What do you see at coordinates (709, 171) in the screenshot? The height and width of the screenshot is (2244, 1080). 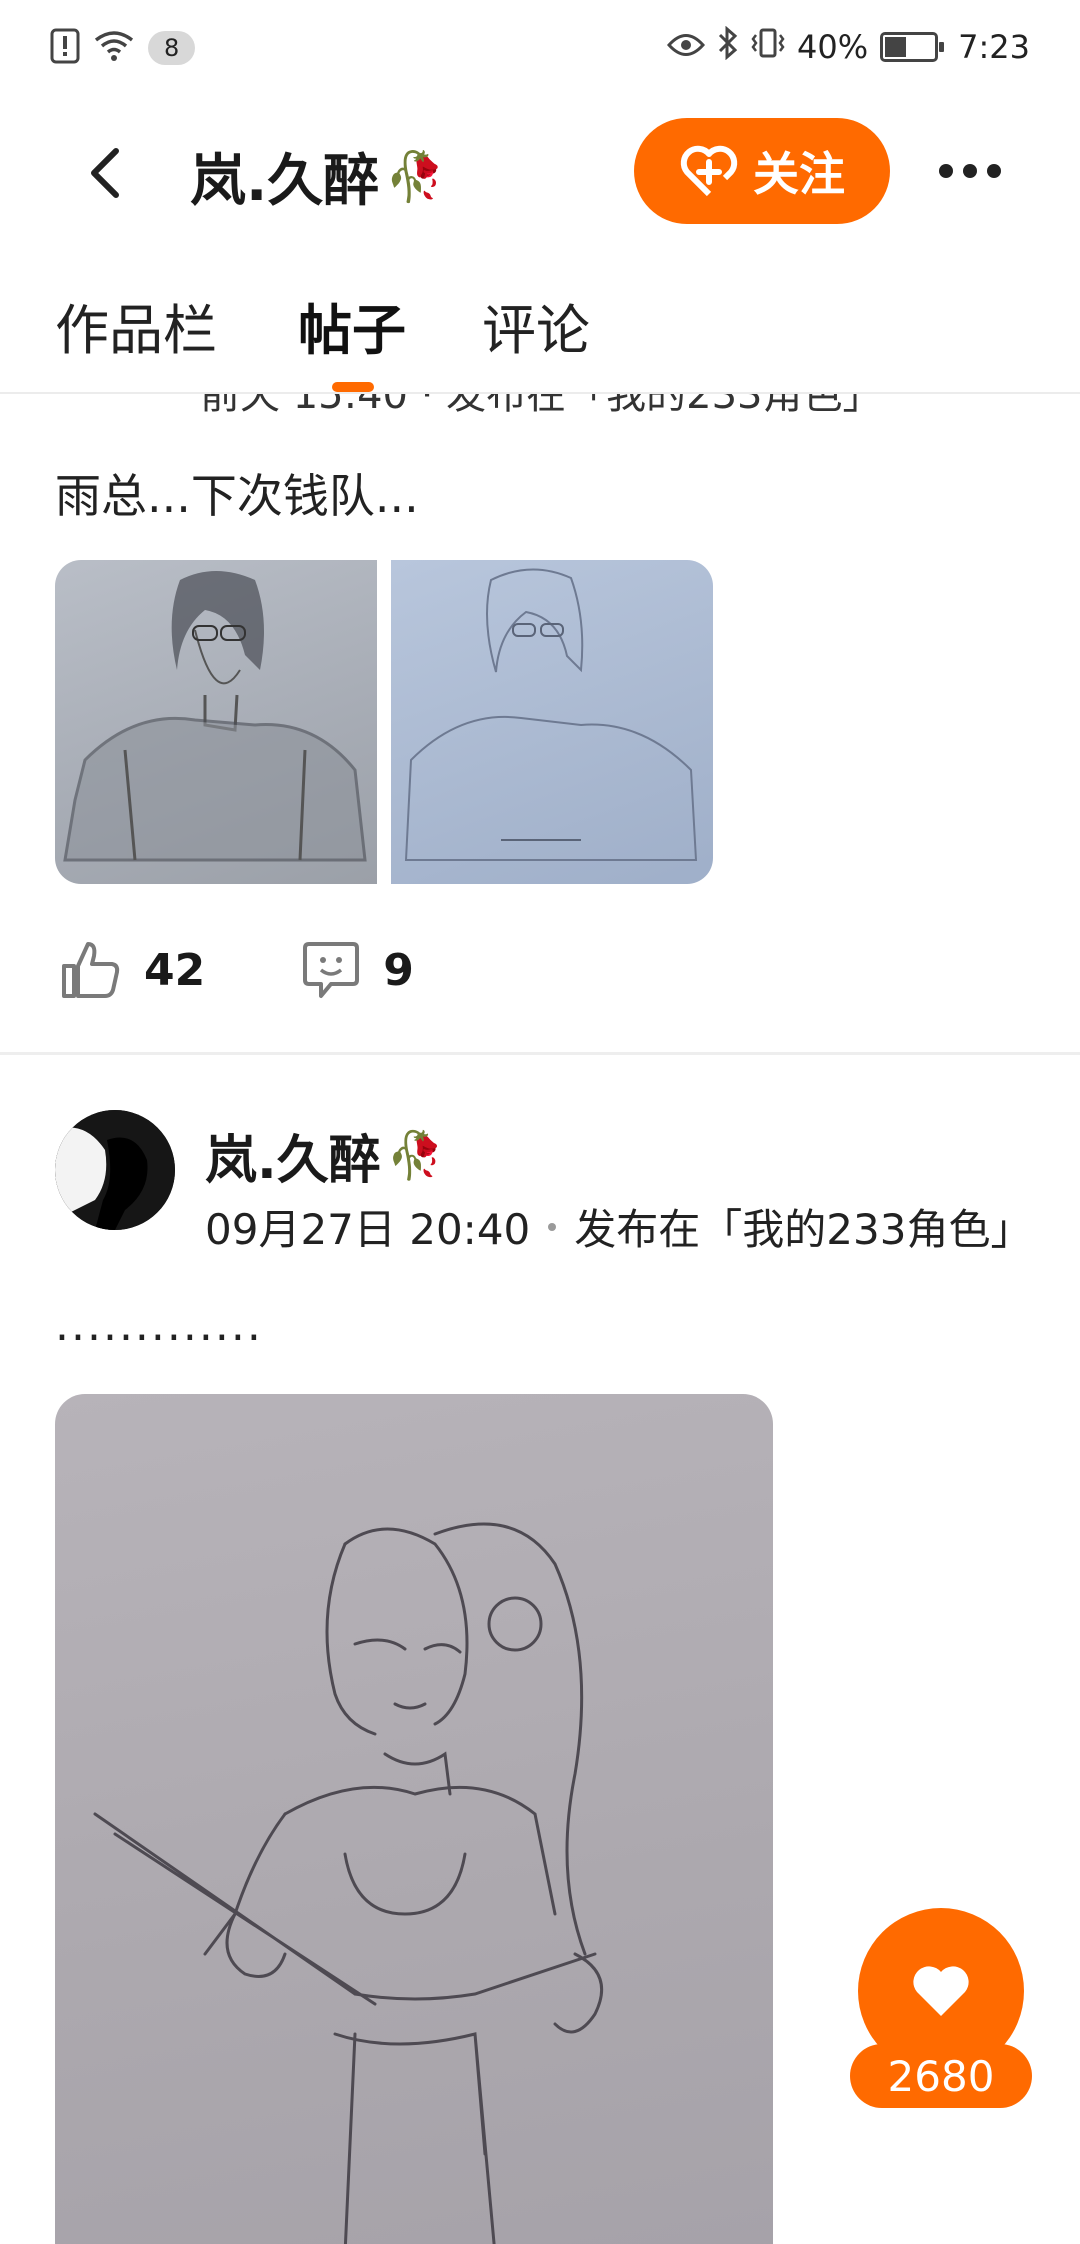 I see `heart-plus-icon` at bounding box center [709, 171].